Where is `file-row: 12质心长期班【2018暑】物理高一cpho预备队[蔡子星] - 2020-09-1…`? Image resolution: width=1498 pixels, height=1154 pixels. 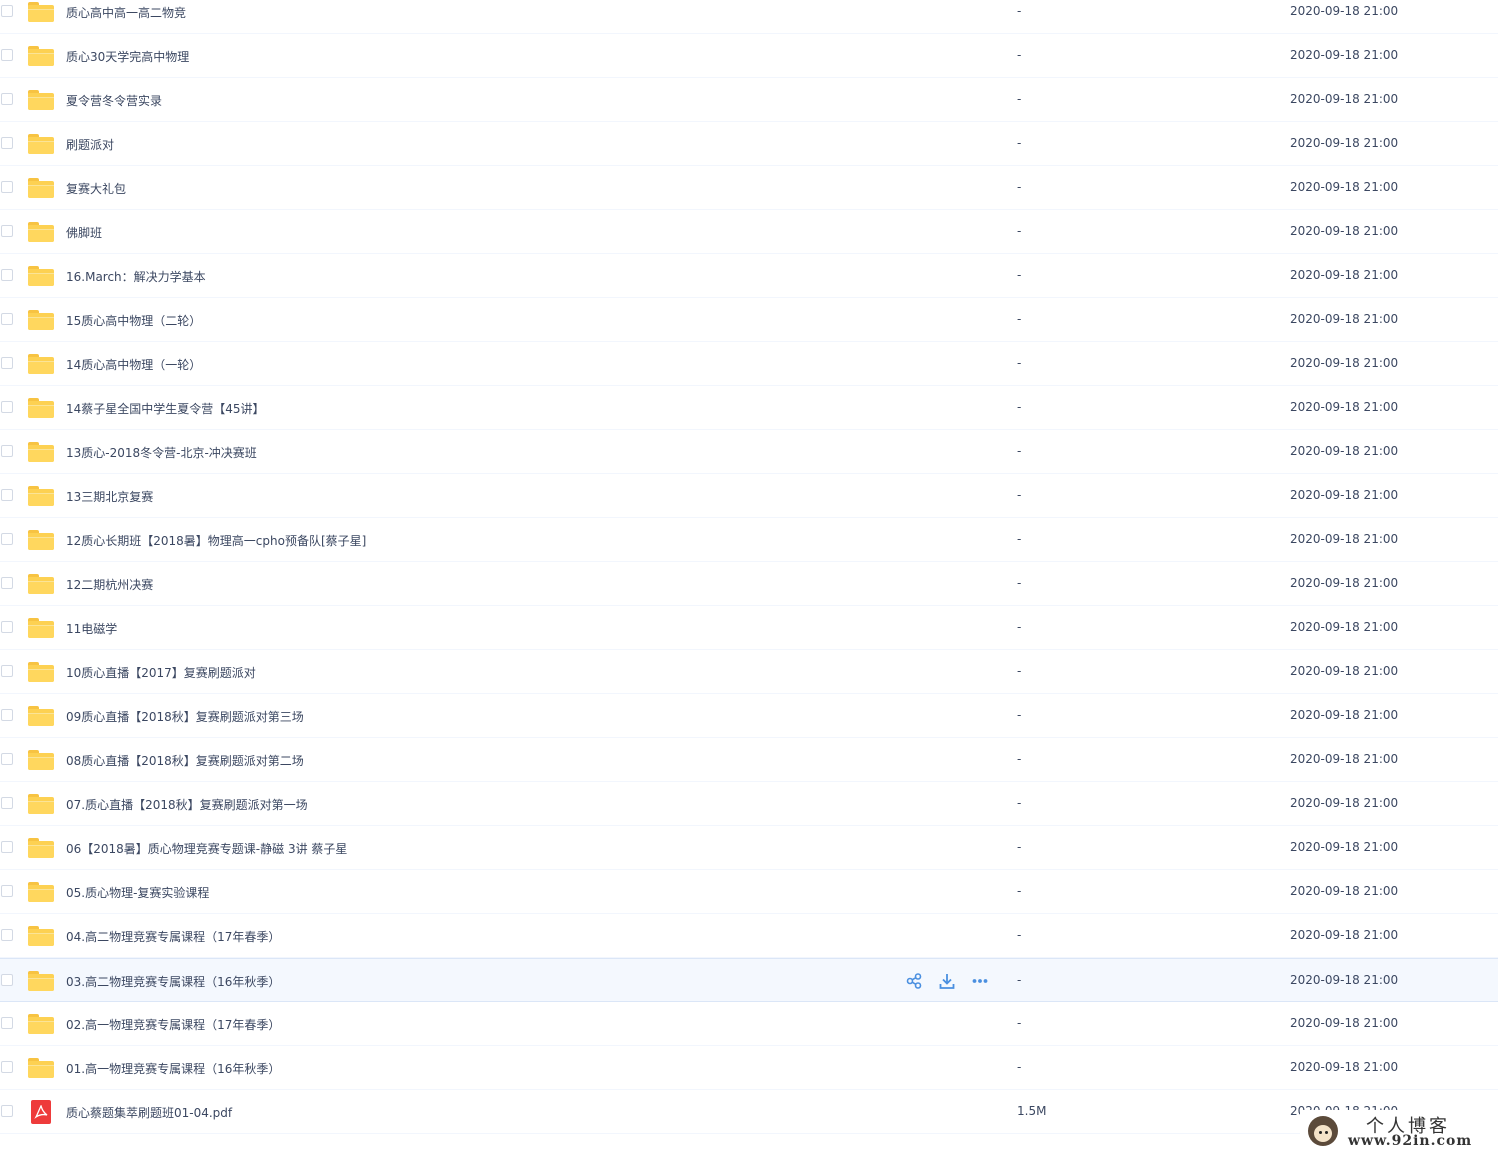 file-row: 12质心长期班【2018暑】物理高一cpho预备队[蔡子星] - 2020-09-1… is located at coordinates (749, 540).